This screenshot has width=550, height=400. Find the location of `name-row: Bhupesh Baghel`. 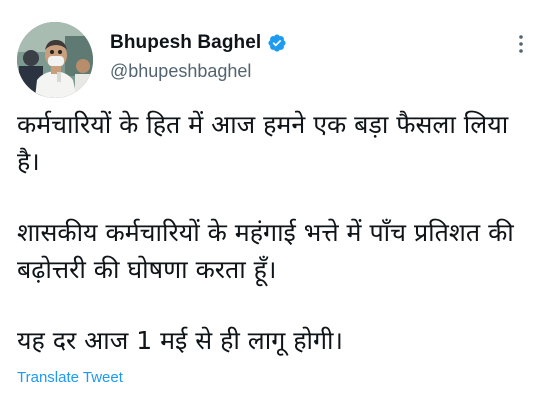

name-row: Bhupesh Baghel is located at coordinates (198, 43).